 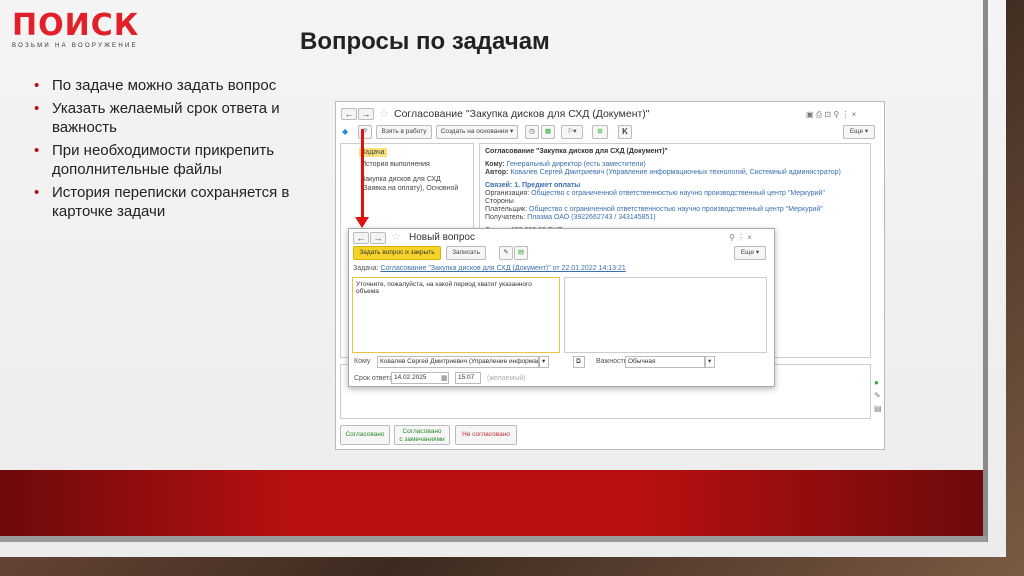 I want to click on red-arrow, so click(x=362, y=174).